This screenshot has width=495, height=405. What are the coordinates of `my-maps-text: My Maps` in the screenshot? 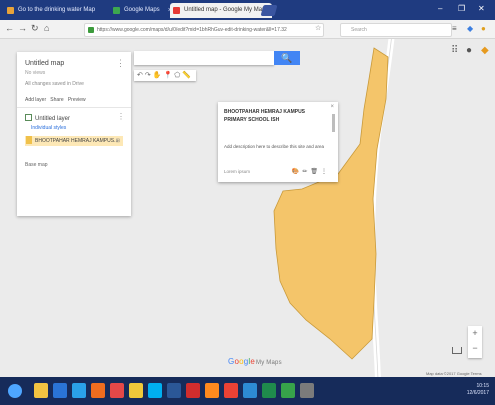 It's located at (269, 363).